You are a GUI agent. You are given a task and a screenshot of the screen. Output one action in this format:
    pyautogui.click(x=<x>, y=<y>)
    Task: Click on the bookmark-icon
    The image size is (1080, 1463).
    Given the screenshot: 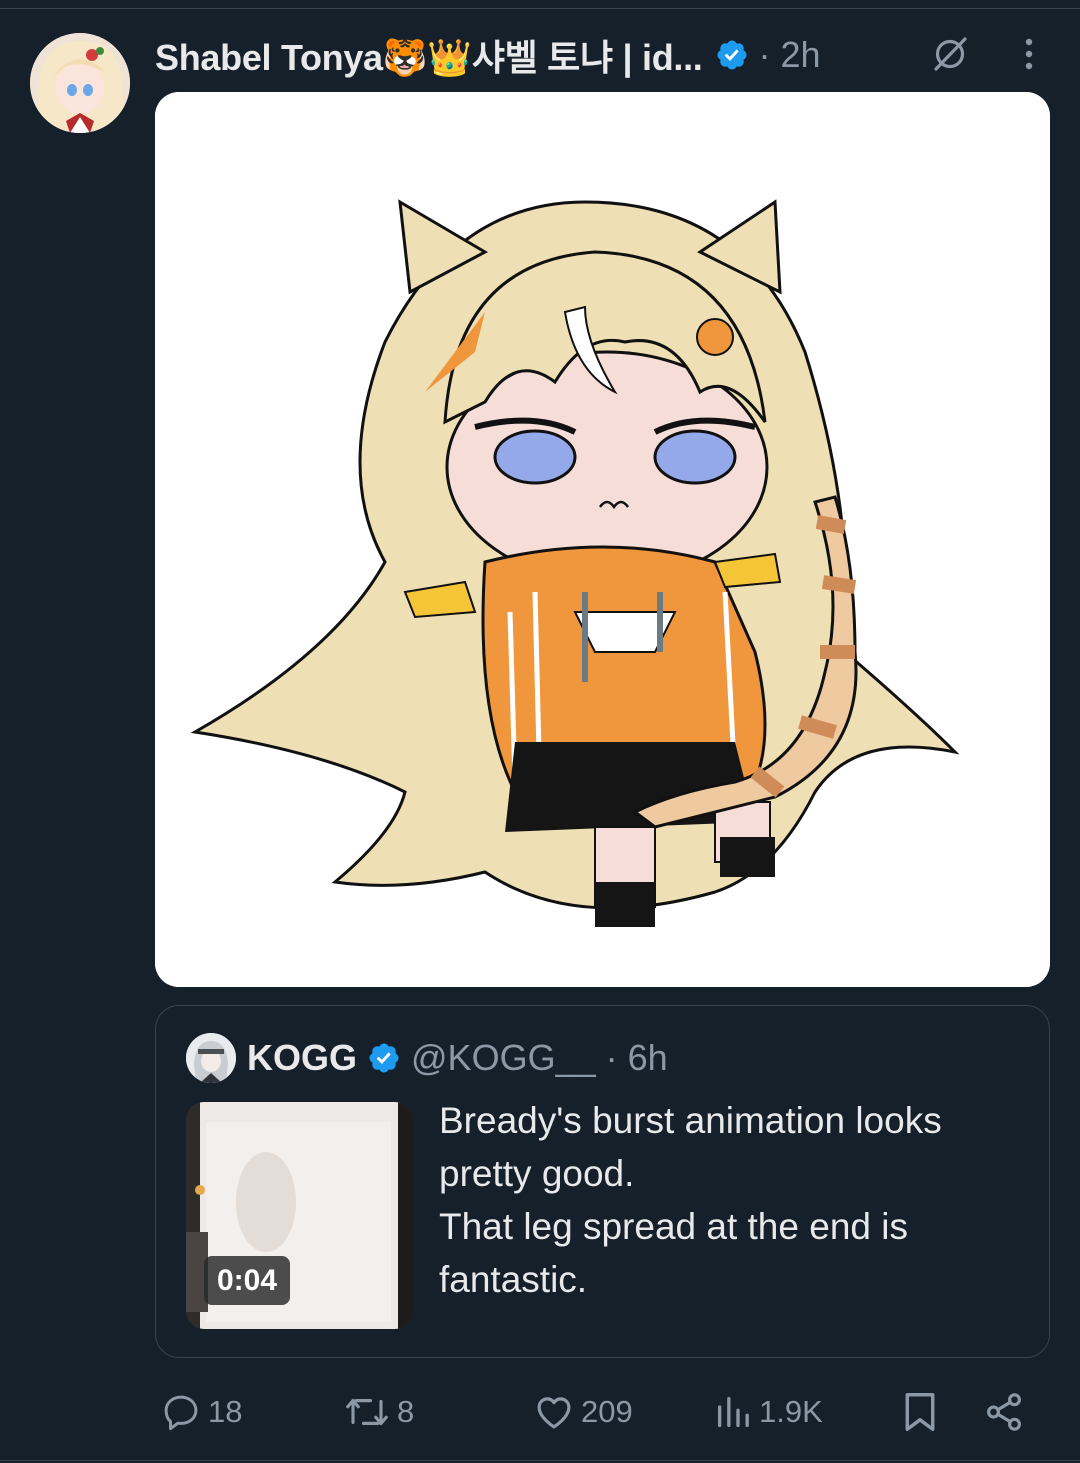 What is the action you would take?
    pyautogui.click(x=920, y=1412)
    